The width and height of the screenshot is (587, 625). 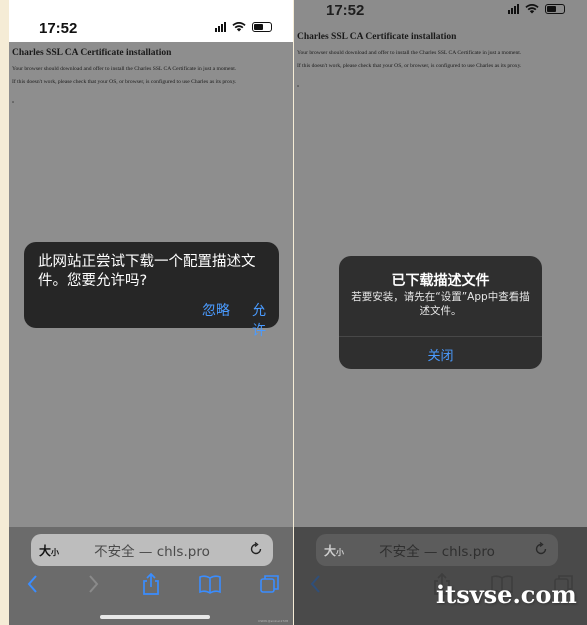 I want to click on alert-message: 此网站正尝试下载一个配置描述文件。您要允许吗?, so click(x=147, y=271).